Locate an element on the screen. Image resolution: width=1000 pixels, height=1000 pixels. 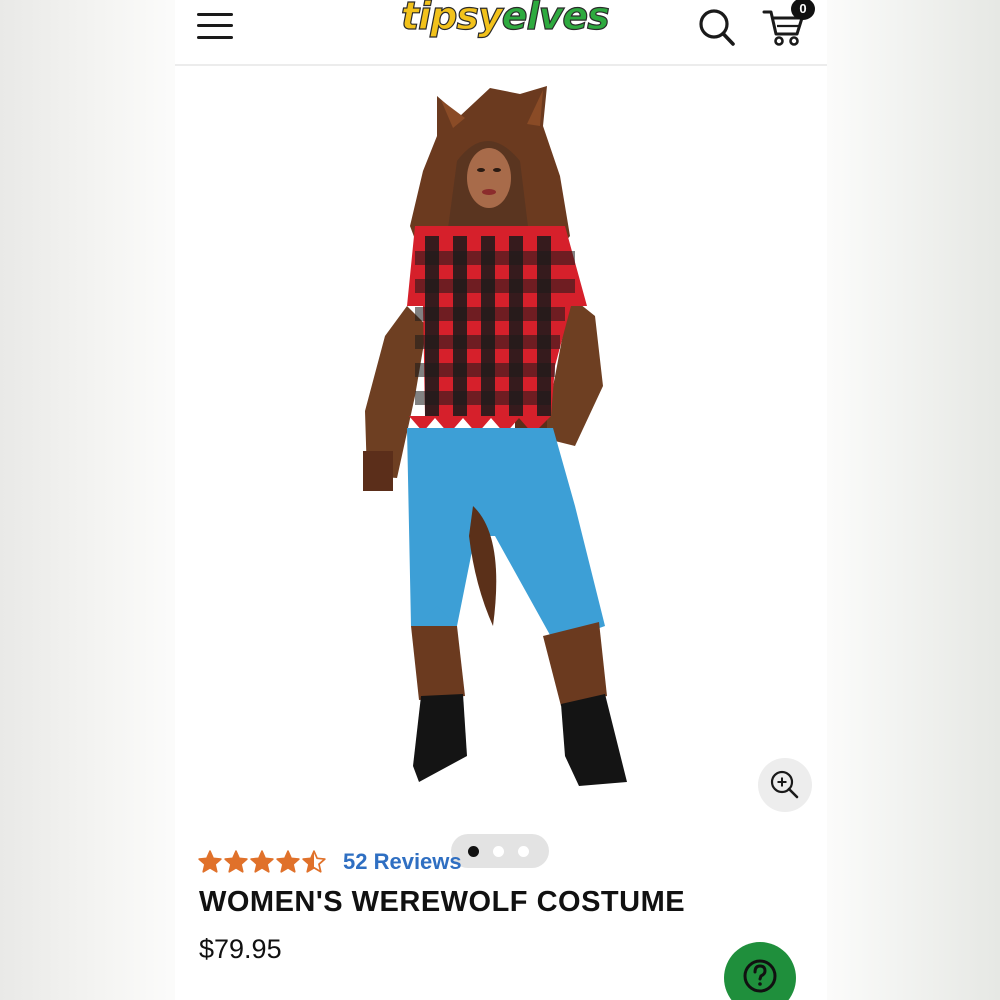
site-header: tipsyelves 0 is located at coordinates (501, 33).